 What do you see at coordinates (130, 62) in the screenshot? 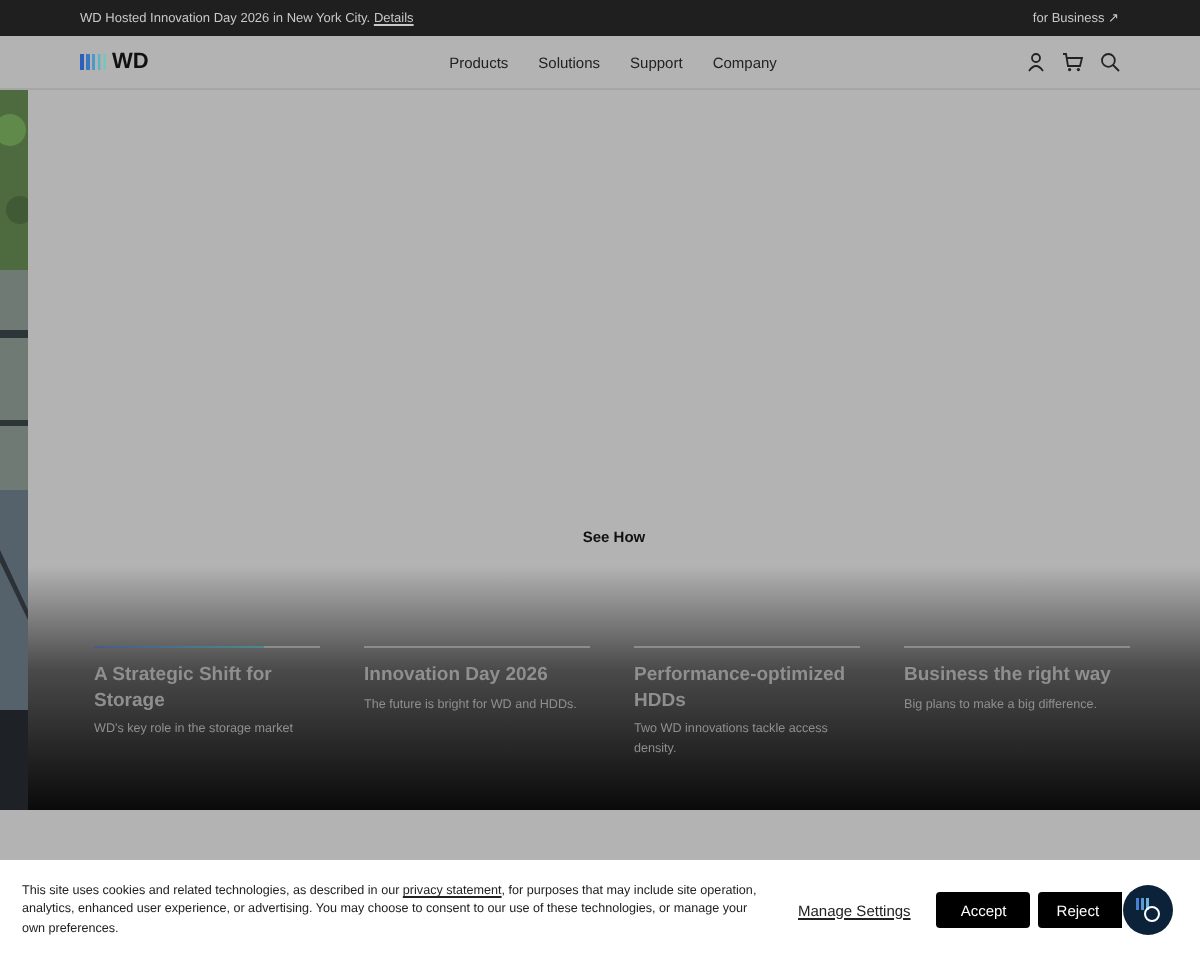
I see `logo-text: WD` at bounding box center [130, 62].